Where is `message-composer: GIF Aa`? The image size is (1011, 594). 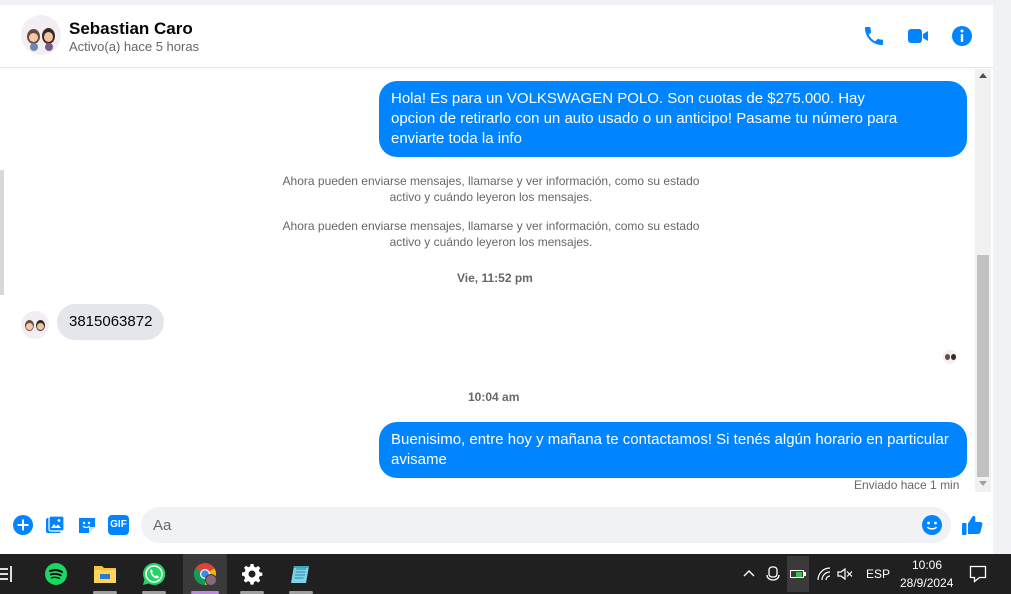 message-composer: GIF Aa is located at coordinates (496, 525).